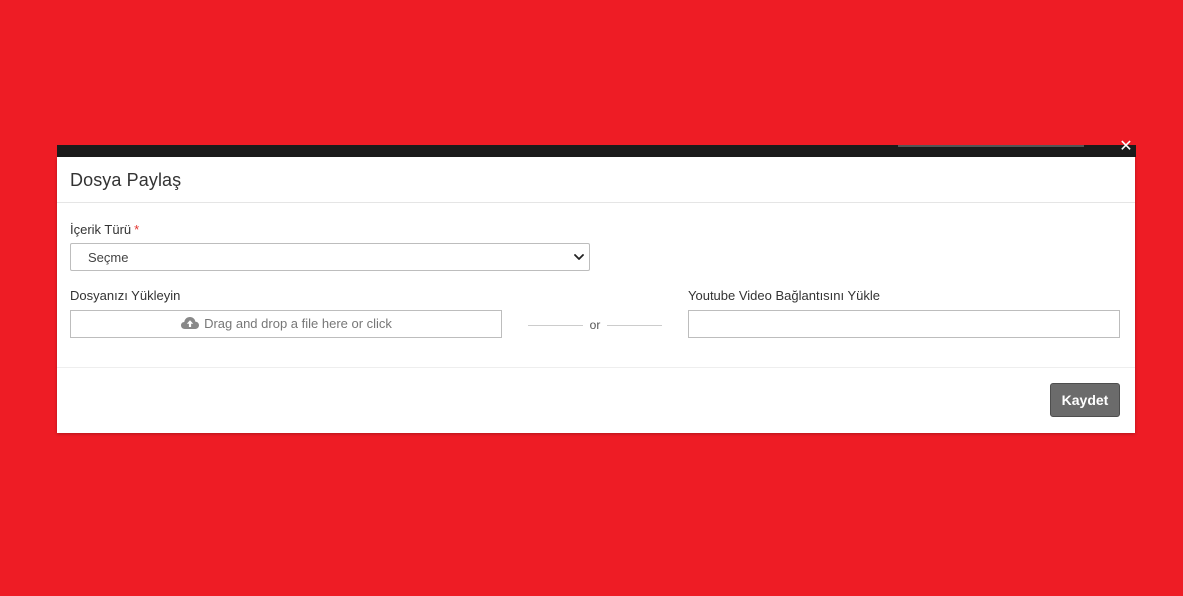 The image size is (1183, 596). Describe the element at coordinates (596, 180) in the screenshot. I see `modal-header: Dosya Paylaş` at that location.